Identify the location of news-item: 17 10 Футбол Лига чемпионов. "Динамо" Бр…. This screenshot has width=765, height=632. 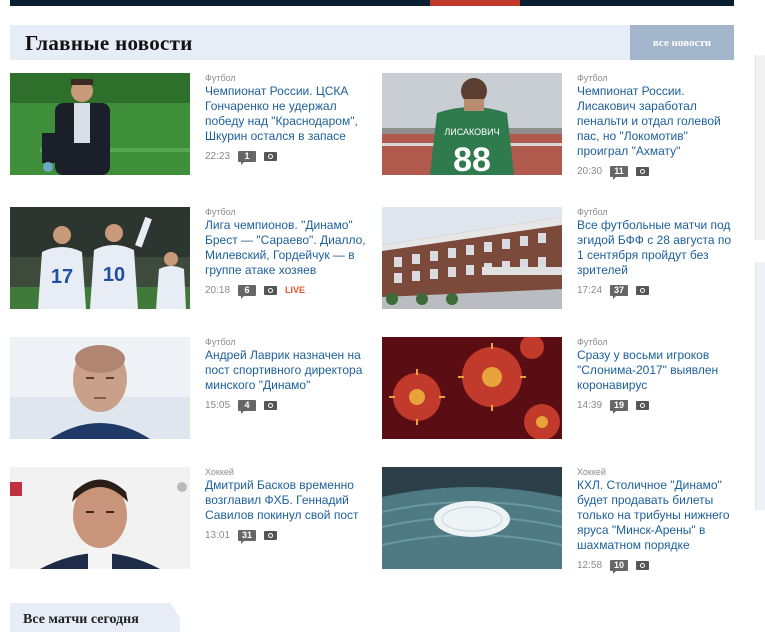
(188, 262).